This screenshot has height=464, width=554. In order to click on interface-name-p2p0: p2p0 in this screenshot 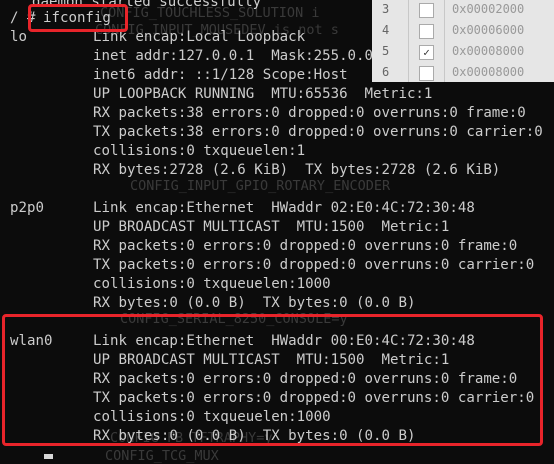, I will do `click(27, 208)`.